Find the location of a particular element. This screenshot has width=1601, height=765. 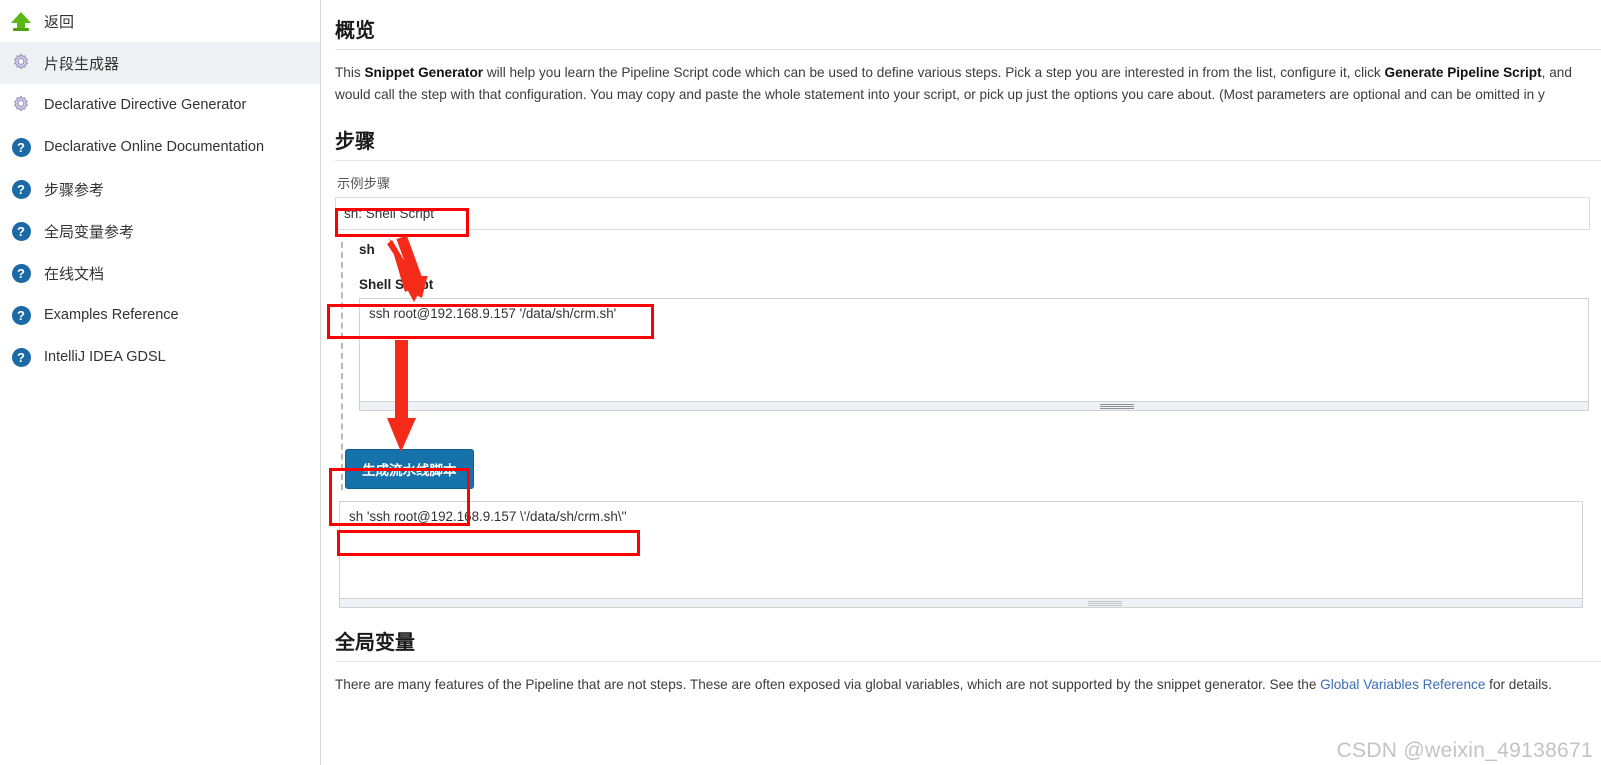

sidebar-item-step-reference: ? 步骤参考 is located at coordinates (160, 189).